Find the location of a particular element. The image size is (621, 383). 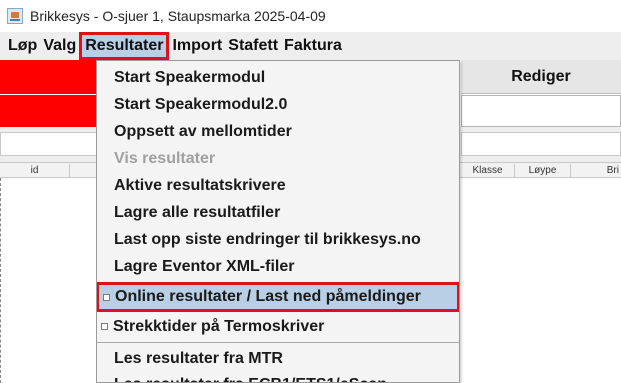

menu-item-lagre-resultatfiler: Lagre alle resultatfiler is located at coordinates (278, 212).